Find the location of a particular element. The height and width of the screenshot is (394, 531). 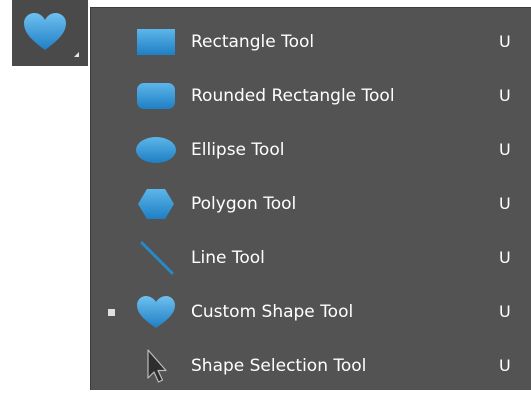

menu-item-rounded-rectangle-tool: Rounded Rectangle Tool U is located at coordinates (311, 97).